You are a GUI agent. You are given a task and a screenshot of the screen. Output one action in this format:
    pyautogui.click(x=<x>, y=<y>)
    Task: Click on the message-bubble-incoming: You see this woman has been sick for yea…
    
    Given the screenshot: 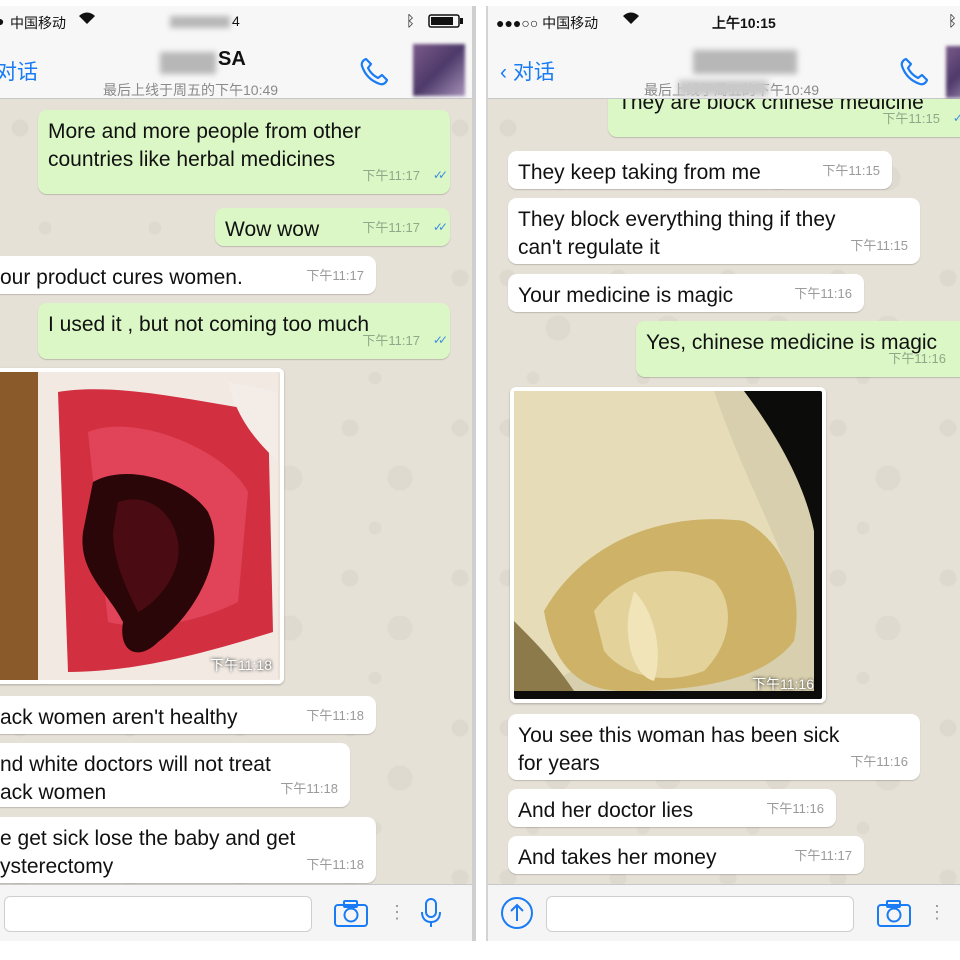 What is the action you would take?
    pyautogui.click(x=714, y=747)
    